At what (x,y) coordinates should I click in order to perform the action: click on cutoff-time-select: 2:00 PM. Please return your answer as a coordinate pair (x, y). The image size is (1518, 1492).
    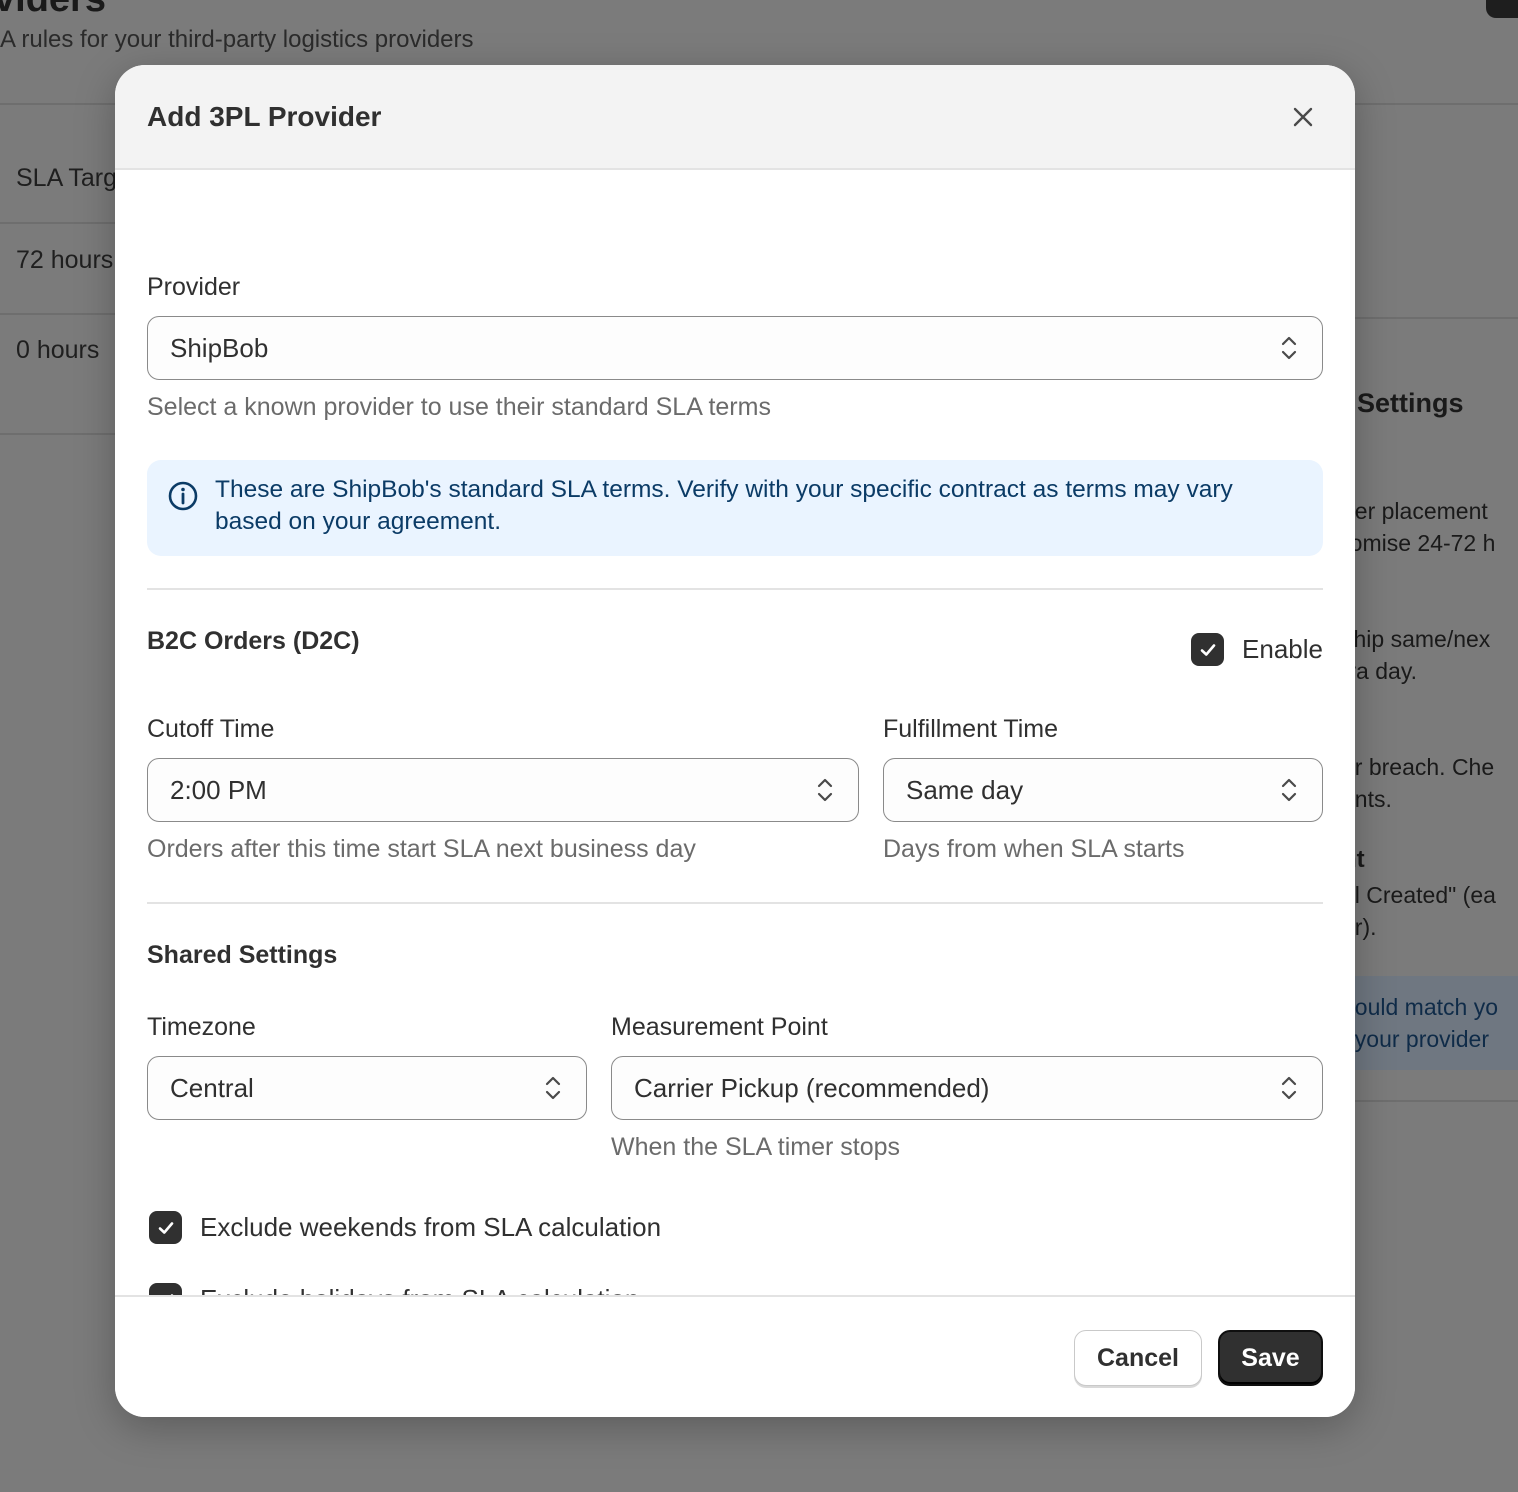
    Looking at the image, I should click on (503, 790).